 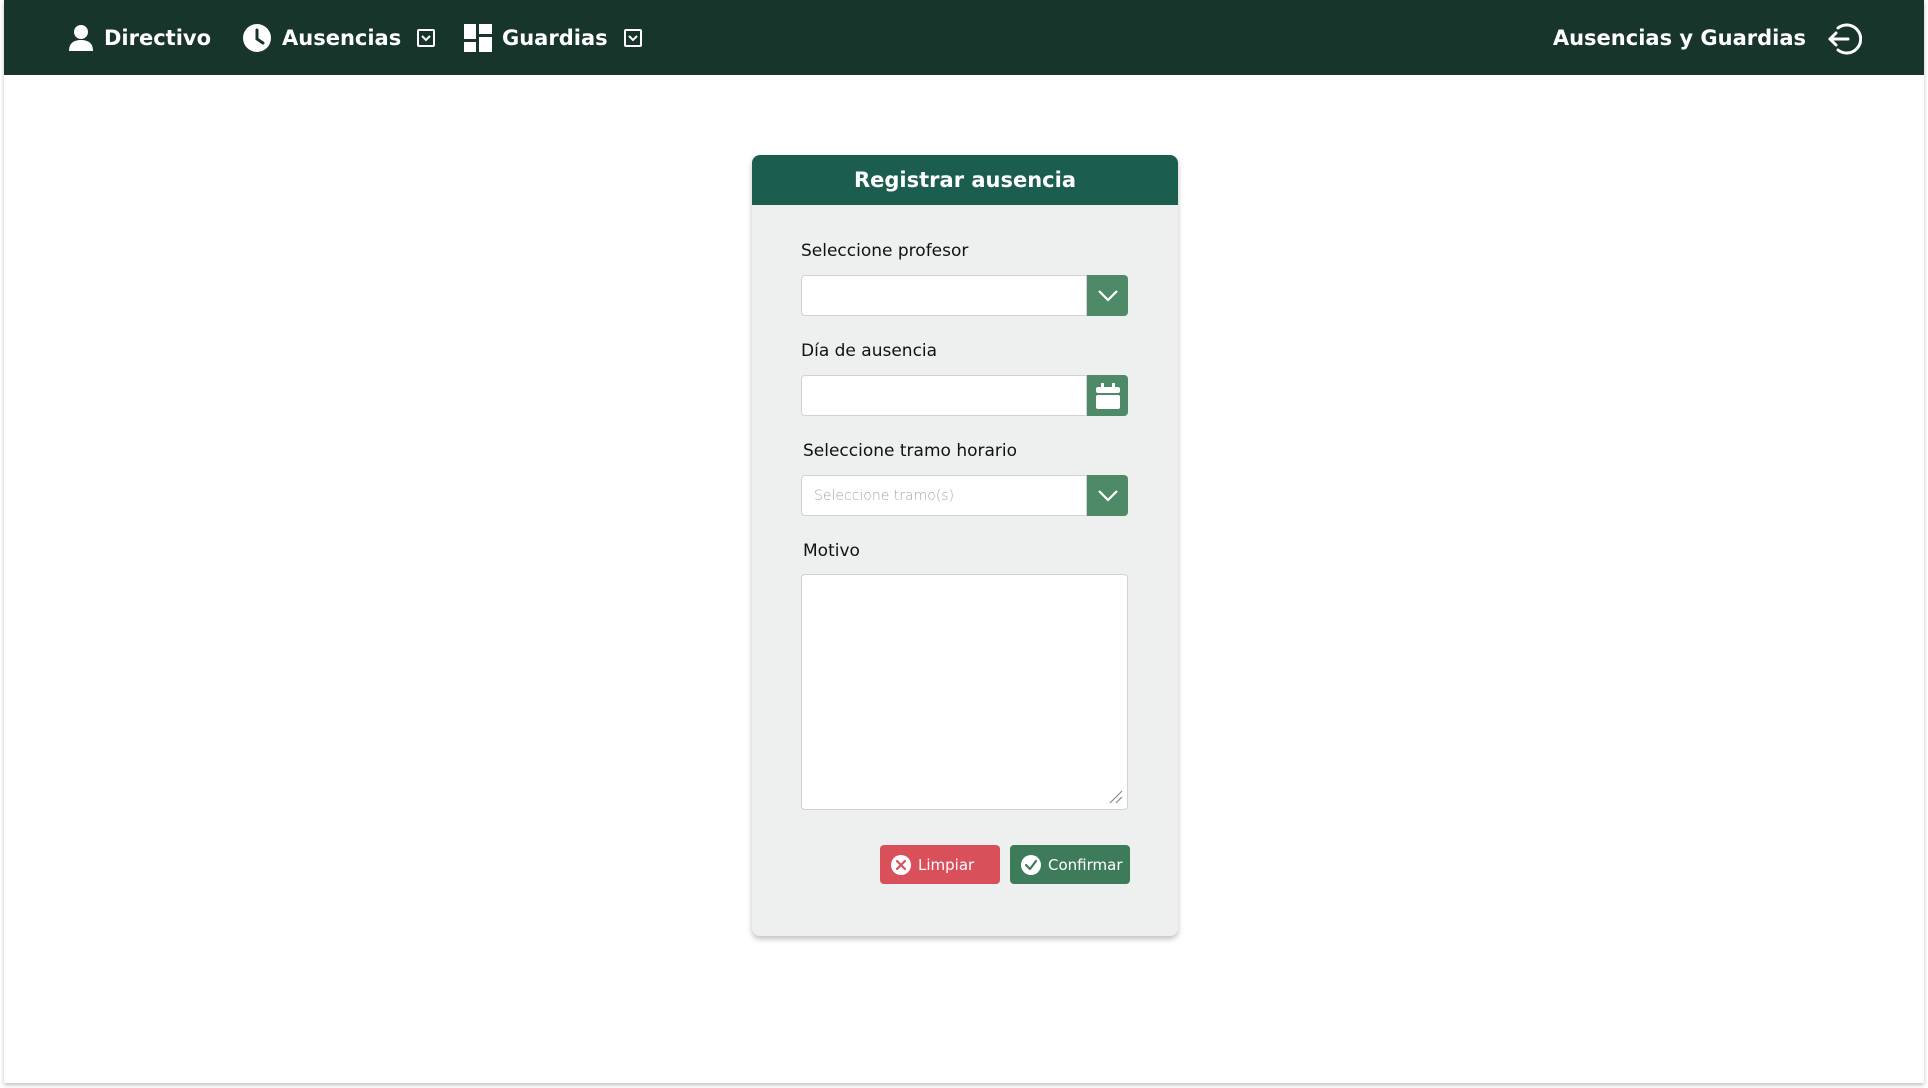 I want to click on card-title: Registrar ausencia, so click(x=965, y=180).